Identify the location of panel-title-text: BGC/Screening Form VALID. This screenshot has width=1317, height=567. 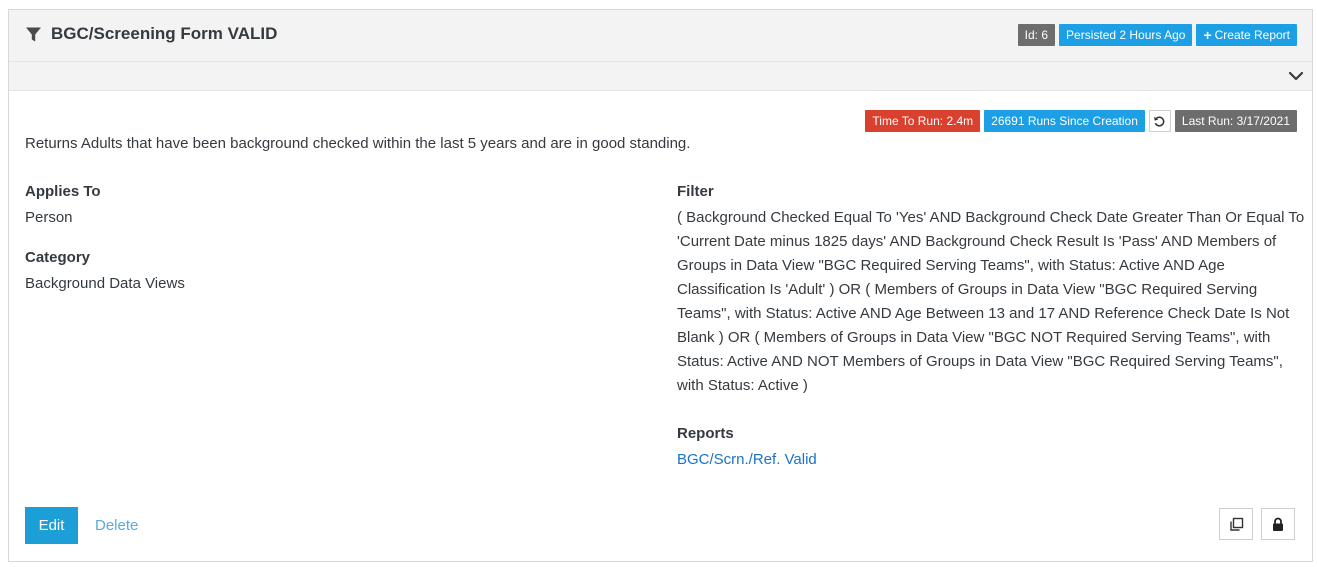
(164, 33).